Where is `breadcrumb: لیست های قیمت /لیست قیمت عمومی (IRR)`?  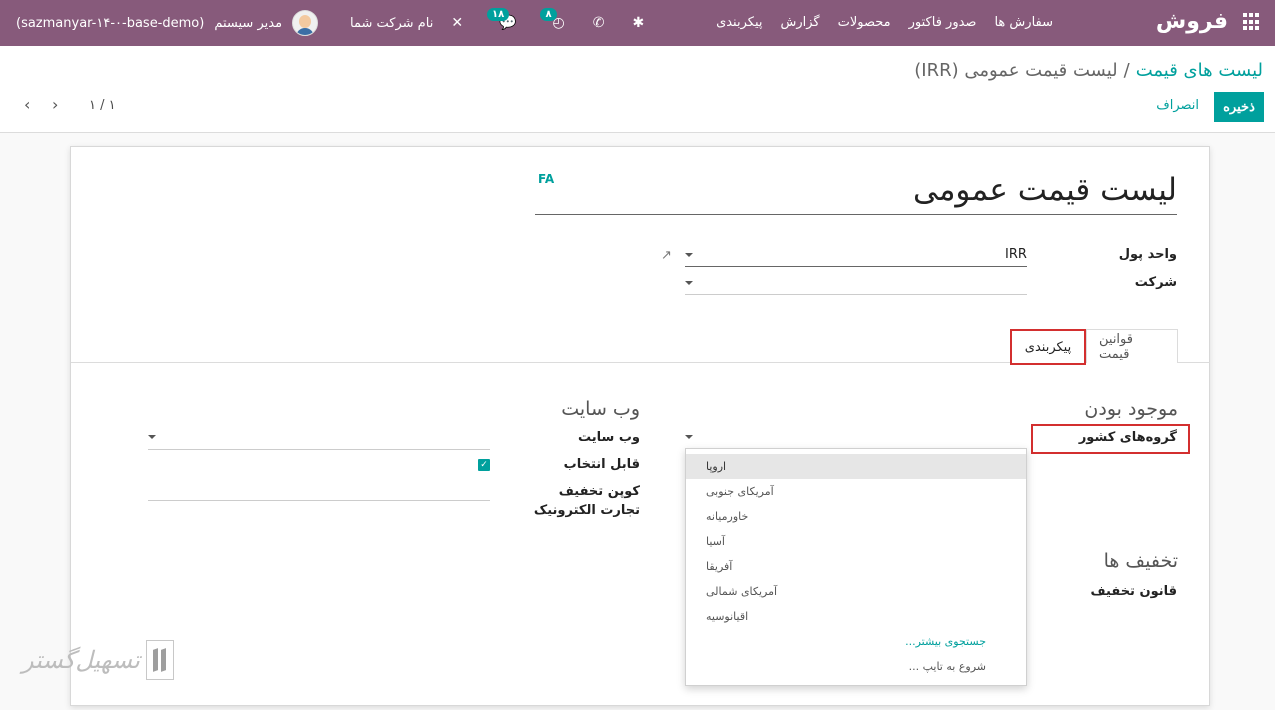
breadcrumb: لیست های قیمت /لیست قیمت عمومی (IRR) is located at coordinates (1088, 70).